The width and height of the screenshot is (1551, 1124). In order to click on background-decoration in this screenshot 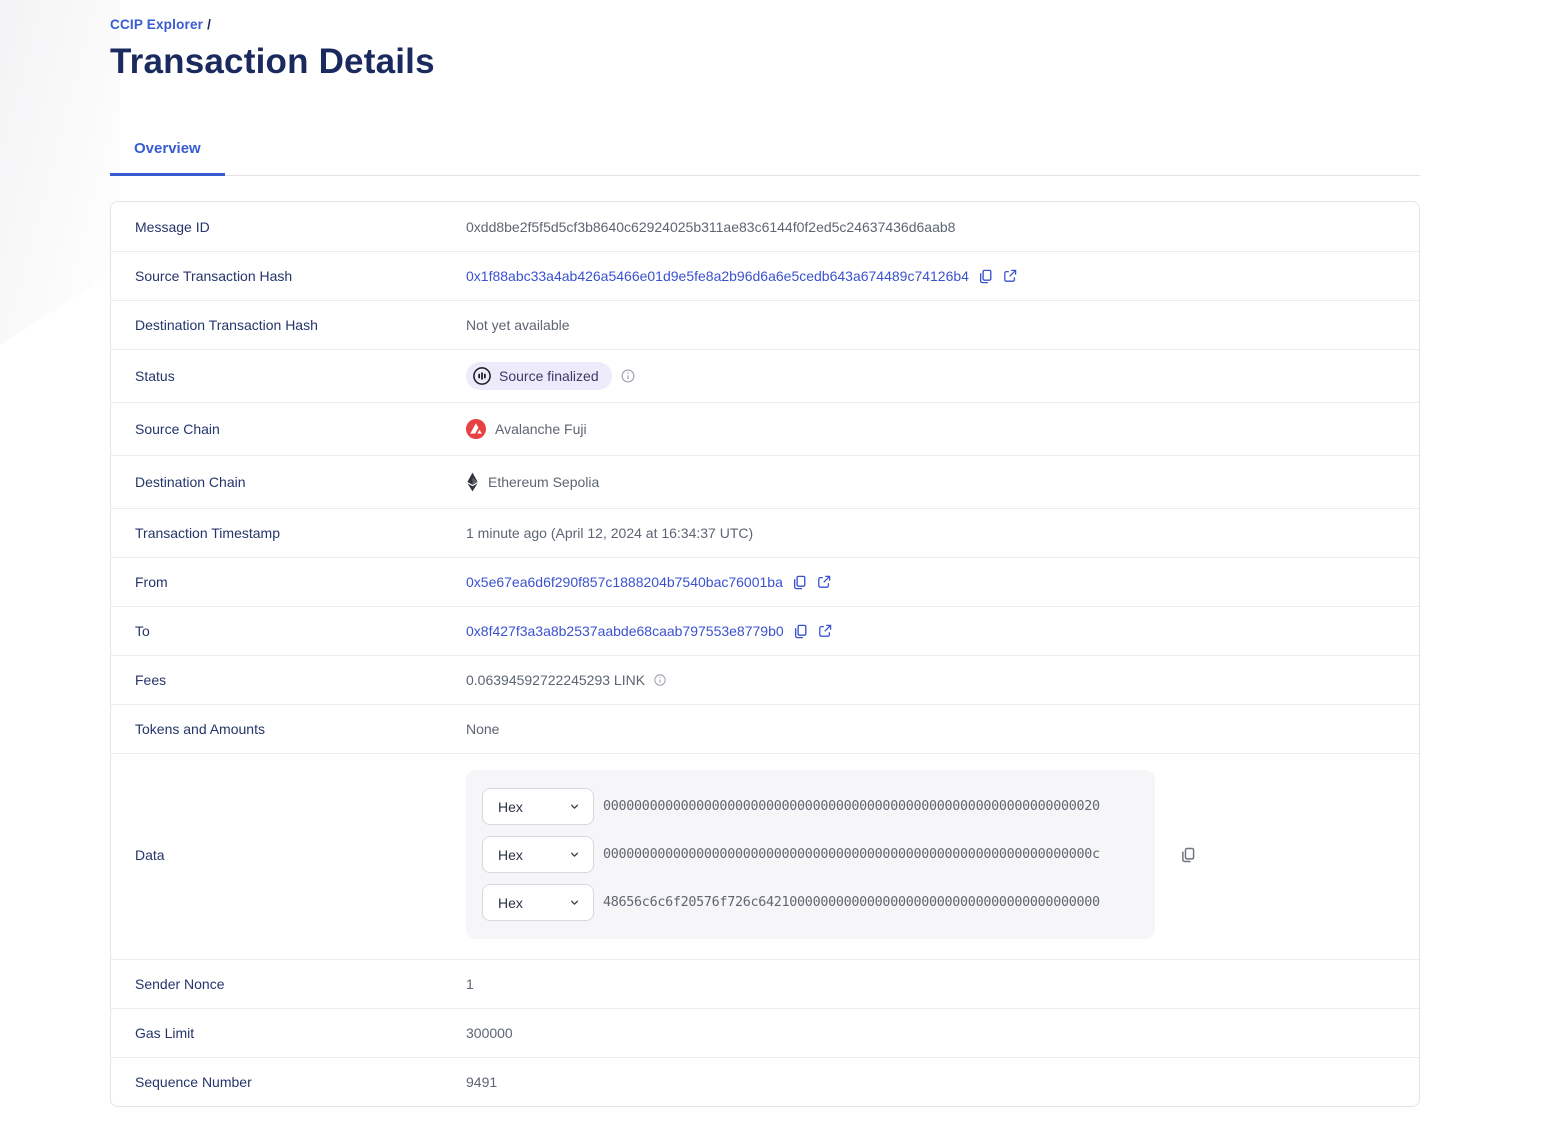, I will do `click(60, 172)`.